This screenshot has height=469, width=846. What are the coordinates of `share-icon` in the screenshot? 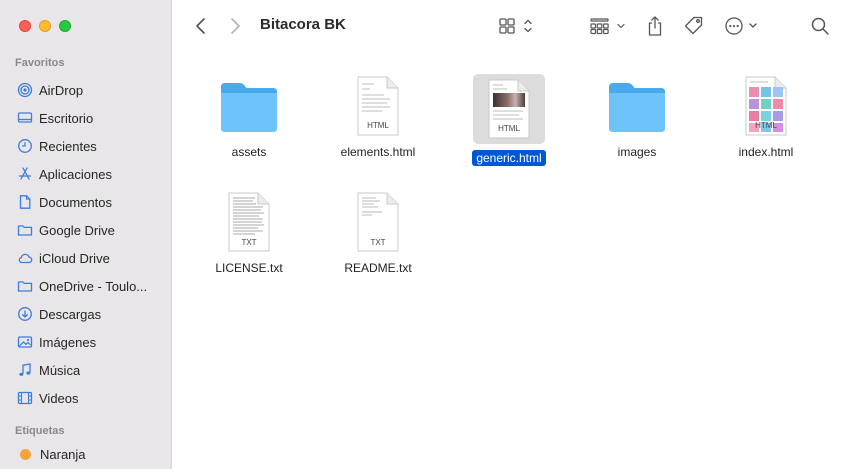 It's located at (655, 26).